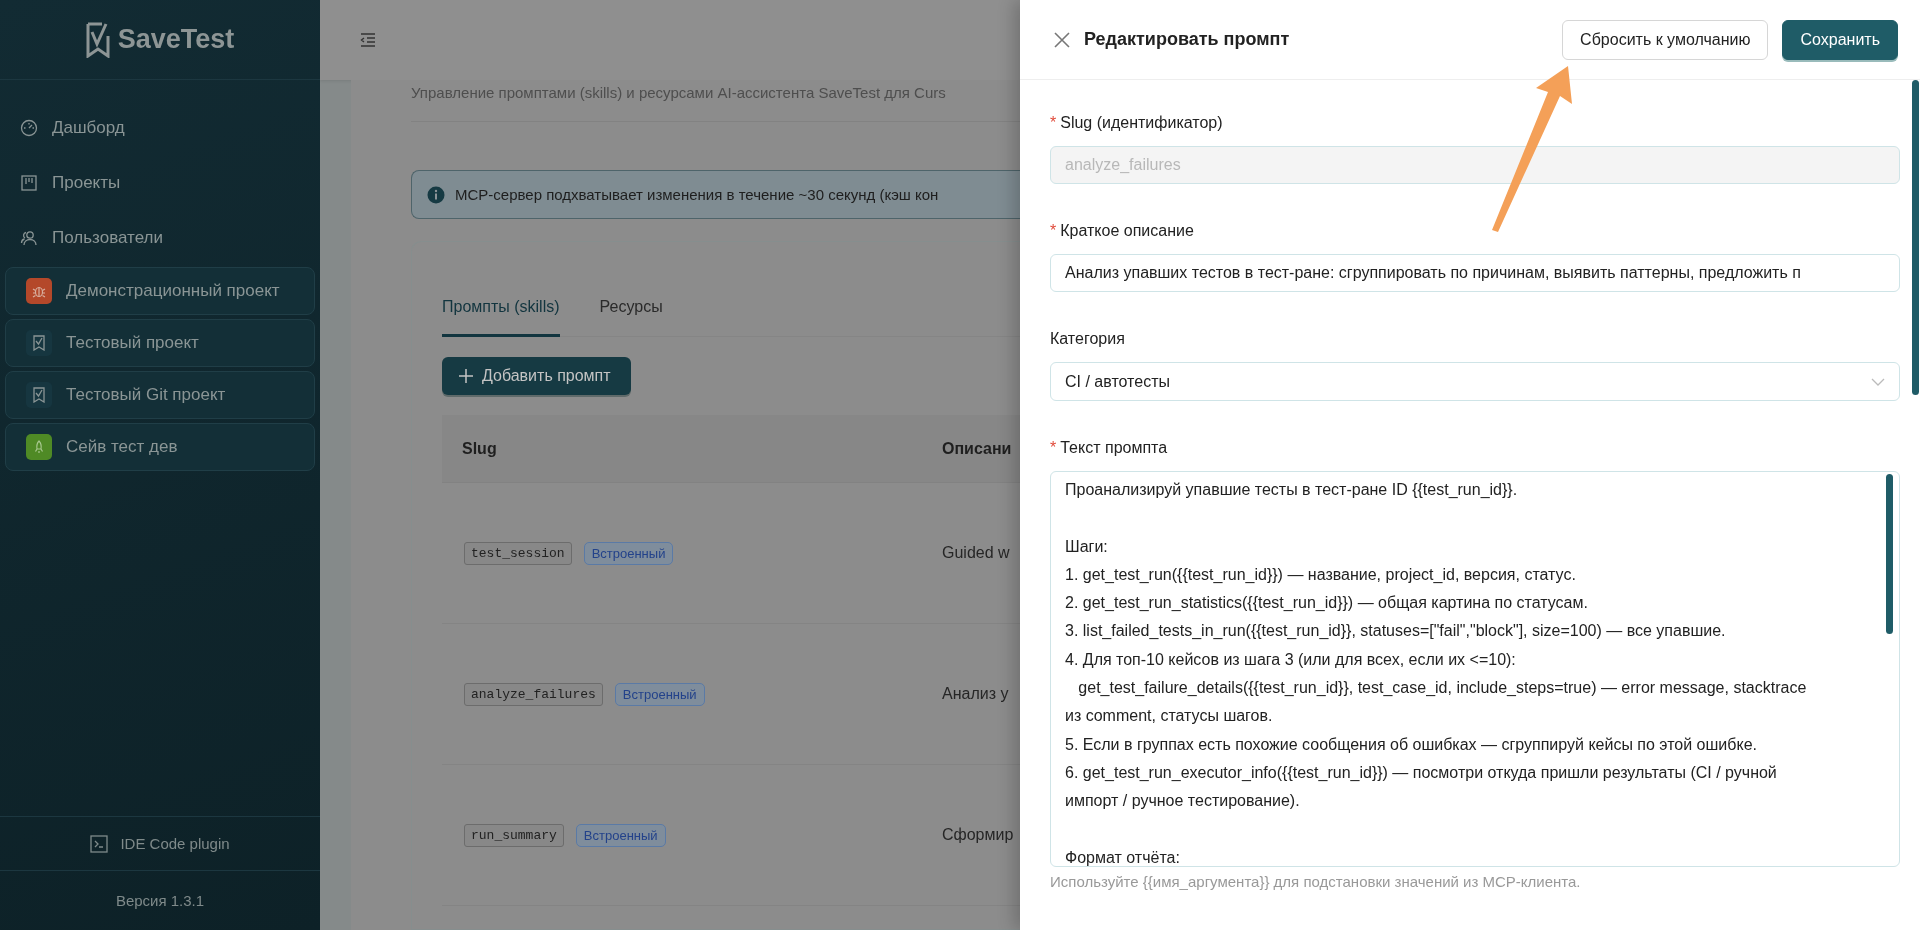  What do you see at coordinates (1665, 39) in the screenshot?
I see `reset-button: Сбросить к умолчанию` at bounding box center [1665, 39].